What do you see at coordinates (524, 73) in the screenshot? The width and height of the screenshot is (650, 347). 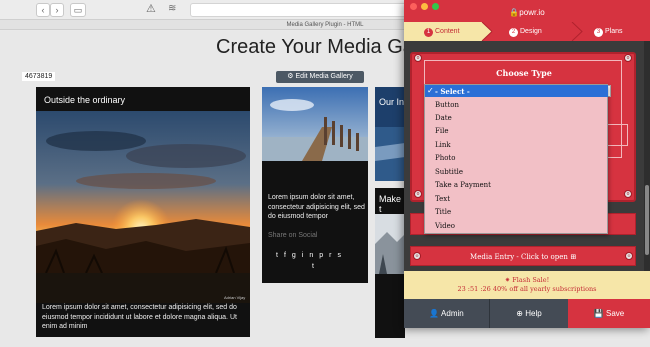 I see `choose-type-label: Choose Type` at bounding box center [524, 73].